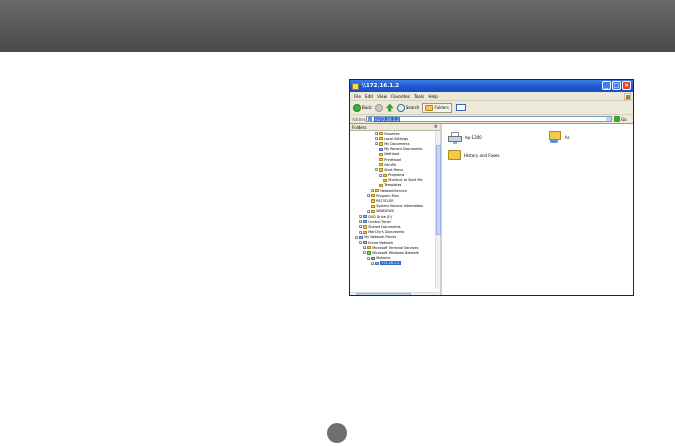  What do you see at coordinates (396, 138) in the screenshot?
I see `tree-item-label: Local Settings` at bounding box center [396, 138].